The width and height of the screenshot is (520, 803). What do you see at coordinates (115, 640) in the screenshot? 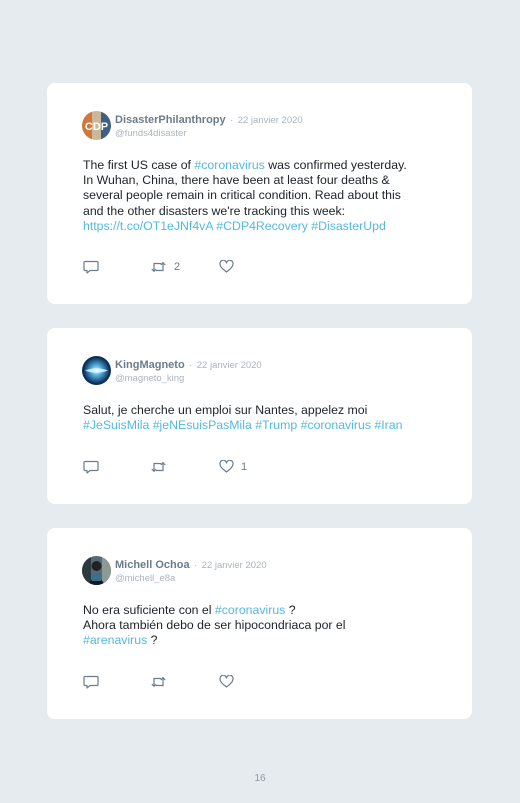
I see `hashtag-link: #arenavirus` at bounding box center [115, 640].